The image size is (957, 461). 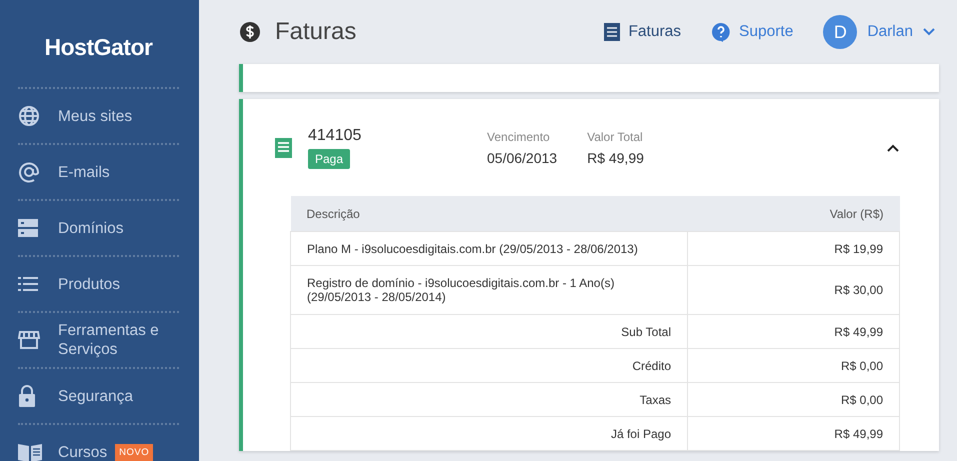 What do you see at coordinates (643, 32) in the screenshot?
I see `nav-link: Faturas` at bounding box center [643, 32].